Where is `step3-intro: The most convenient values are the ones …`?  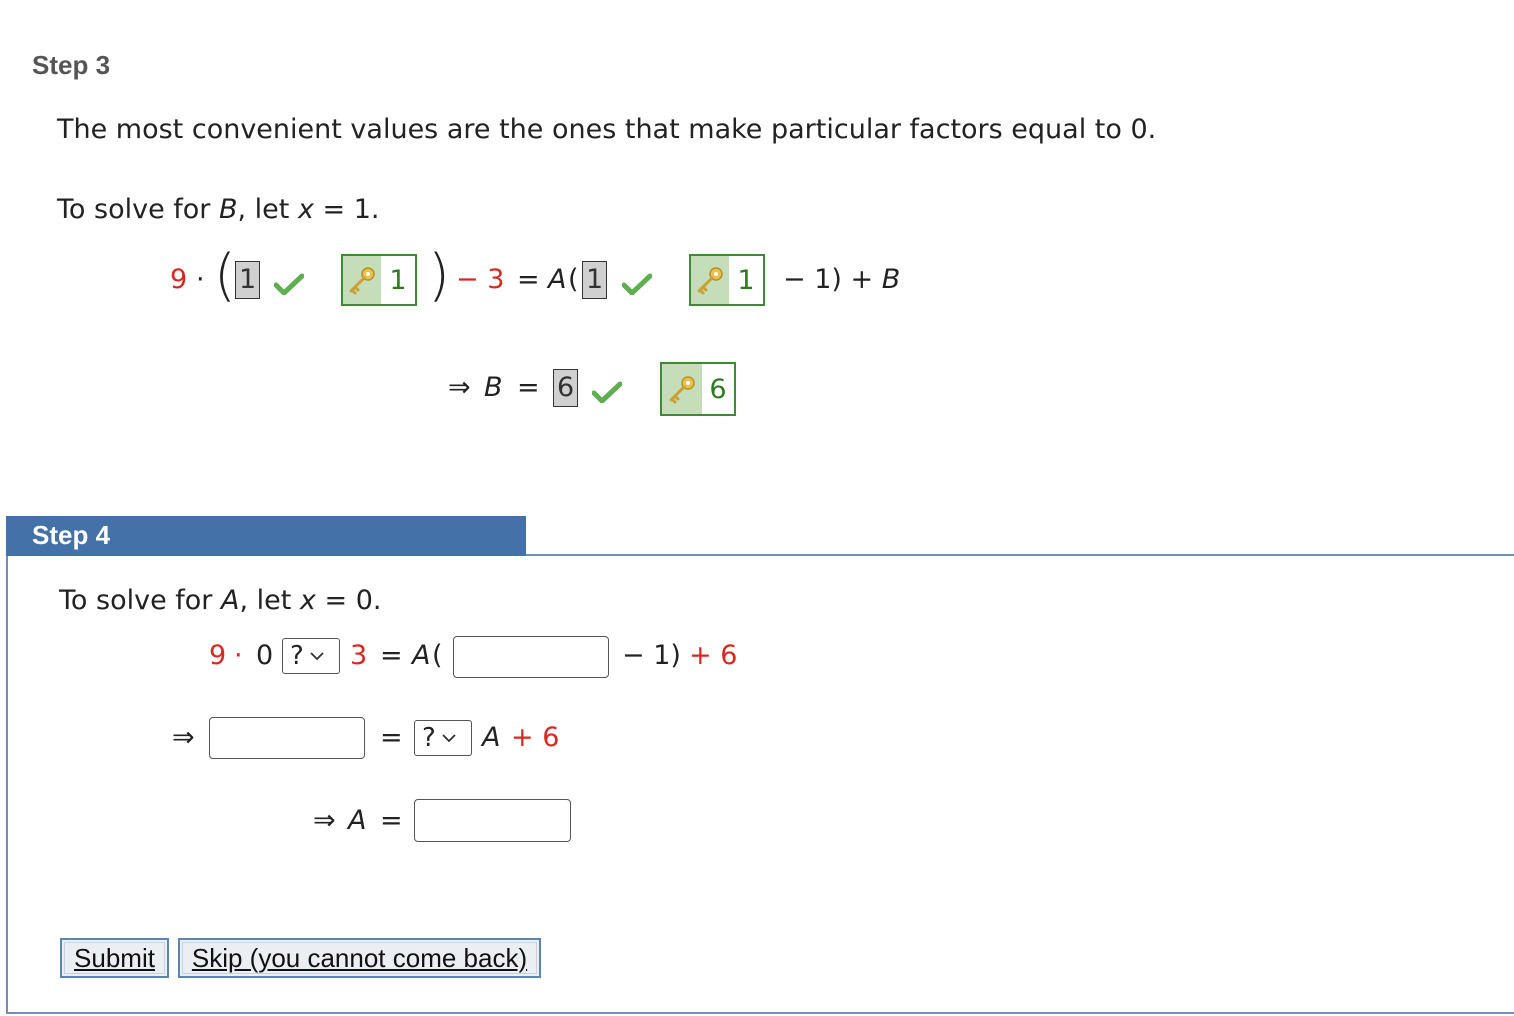
step3-intro: The most convenient values are the ones … is located at coordinates (607, 129).